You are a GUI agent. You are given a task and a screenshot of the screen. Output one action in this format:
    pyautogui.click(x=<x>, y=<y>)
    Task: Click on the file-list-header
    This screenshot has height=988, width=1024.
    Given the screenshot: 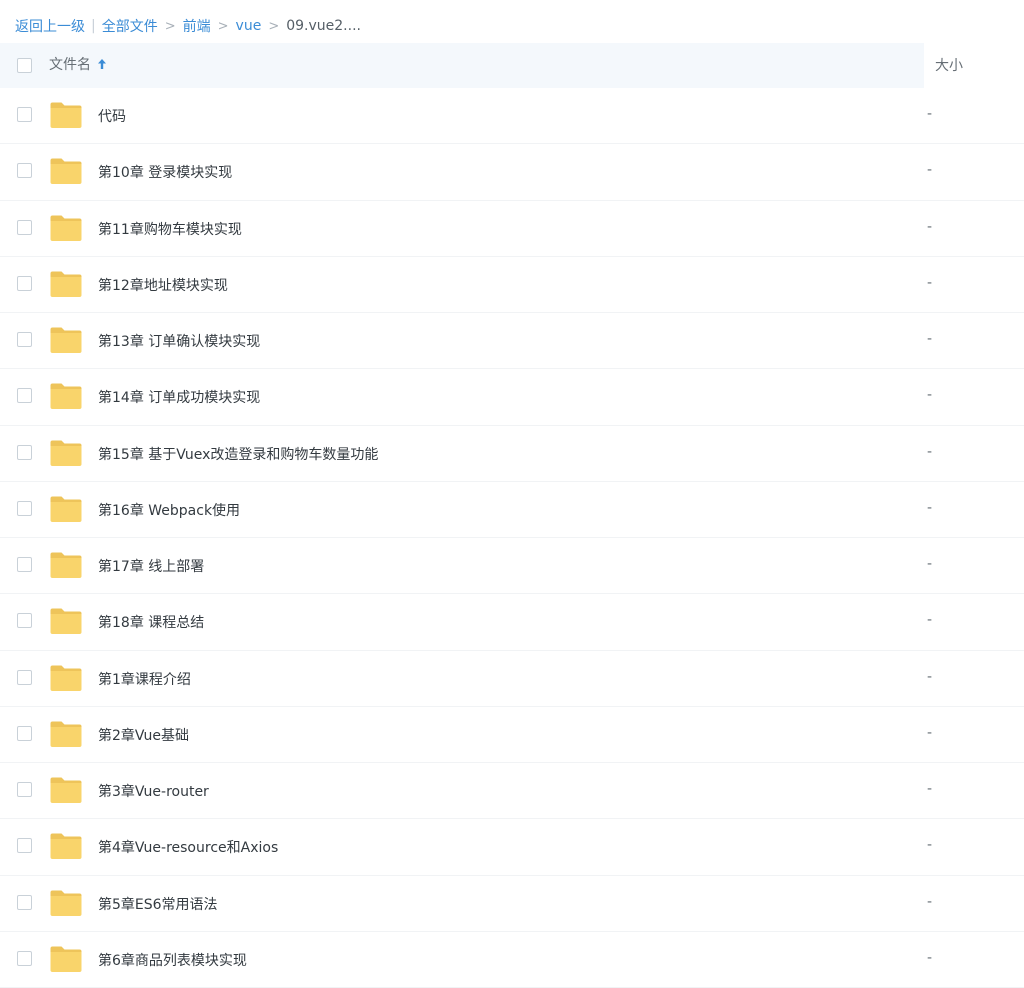 What is the action you would take?
    pyautogui.click(x=462, y=65)
    